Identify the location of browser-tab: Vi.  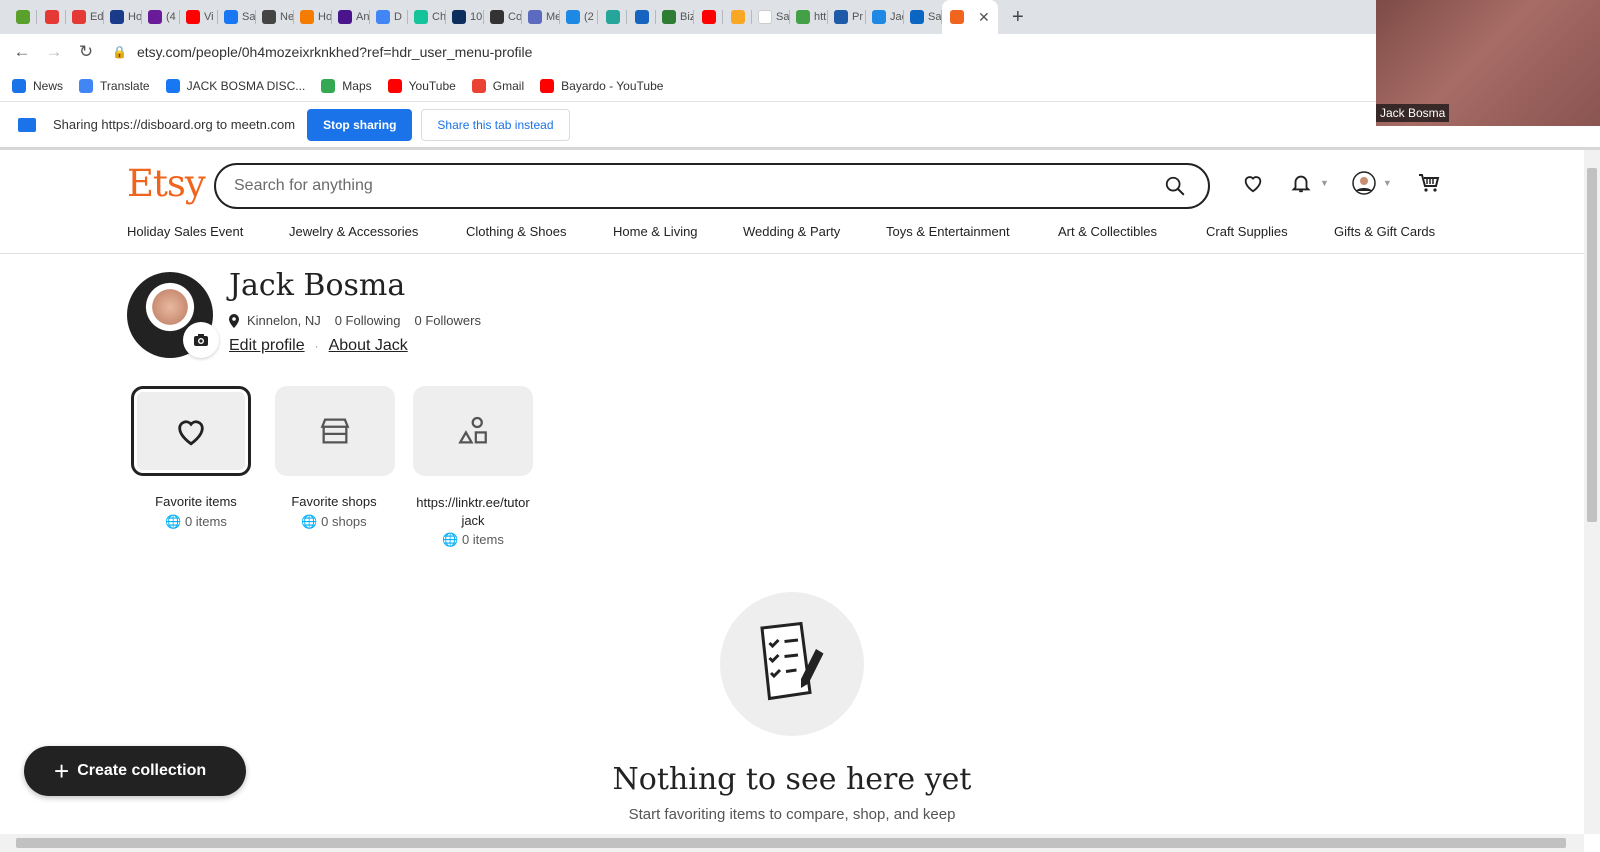
(199, 17).